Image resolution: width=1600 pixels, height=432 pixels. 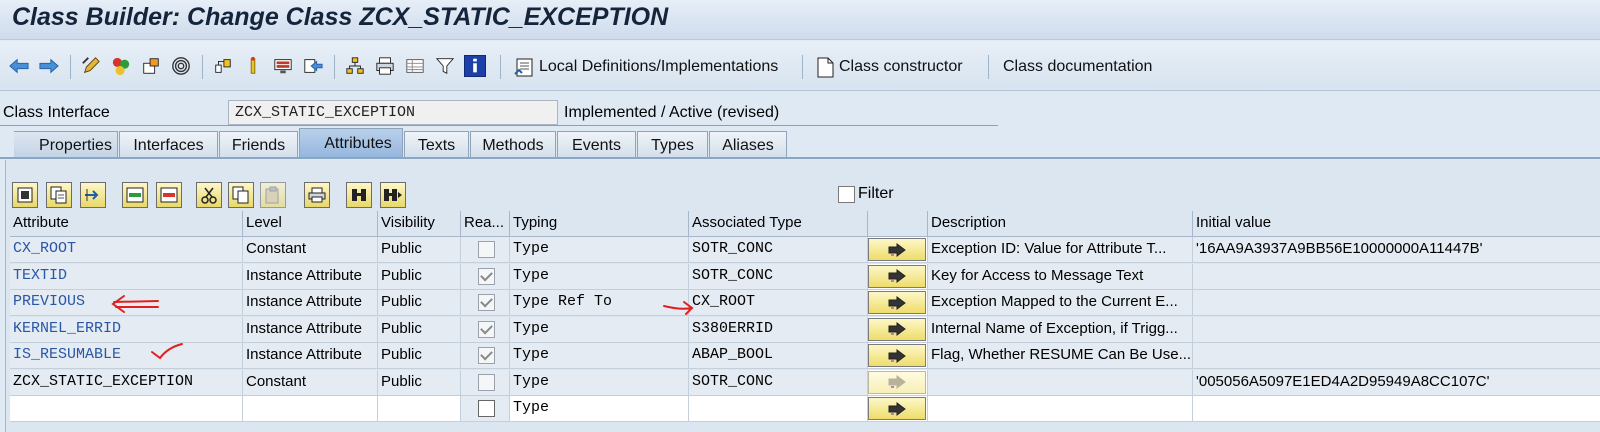 I want to click on tab-events: Events, so click(x=596, y=145).